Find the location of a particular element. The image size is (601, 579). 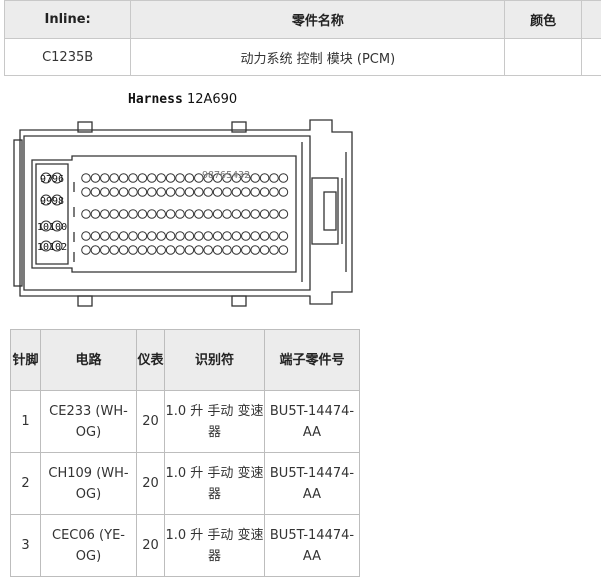

circuit: CEC06 (YE-OG) is located at coordinates (88, 545).